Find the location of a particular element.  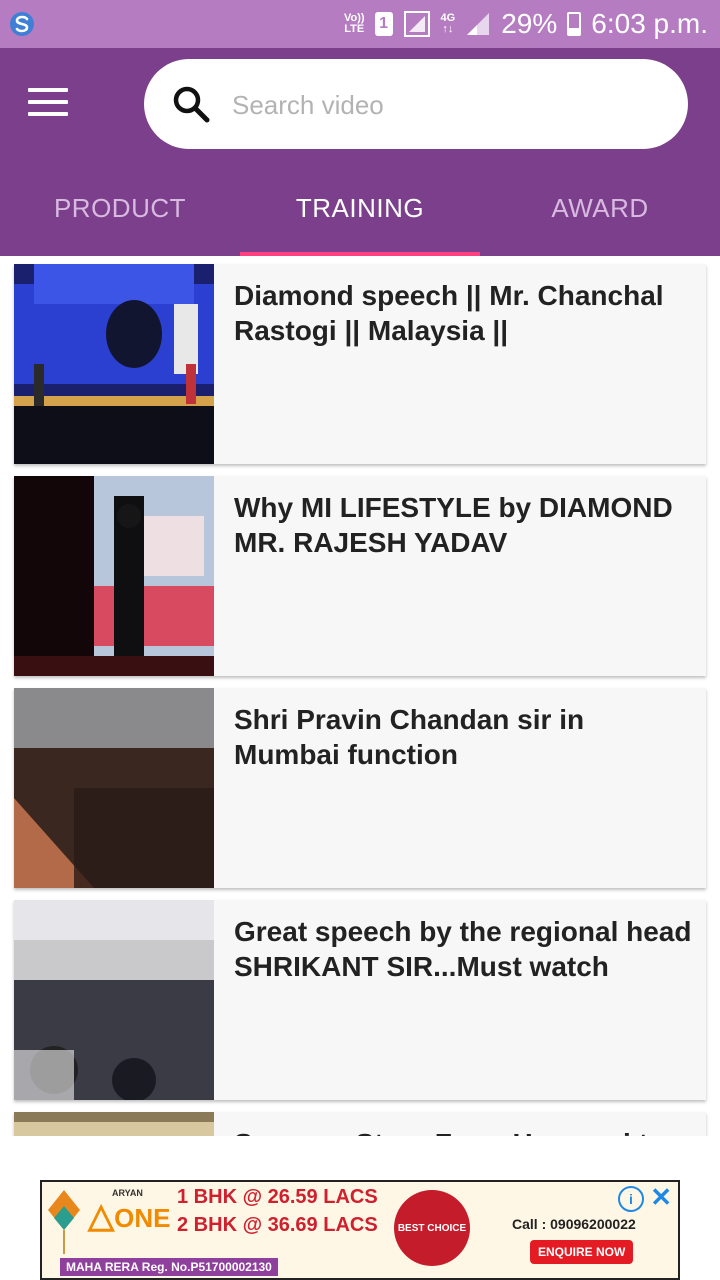

ad-info-icon: i is located at coordinates (631, 1199).